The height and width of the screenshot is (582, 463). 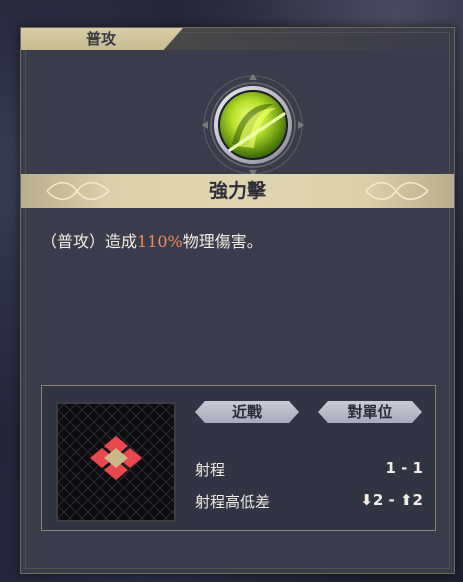 What do you see at coordinates (210, 470) in the screenshot?
I see `range-label: 射程` at bounding box center [210, 470].